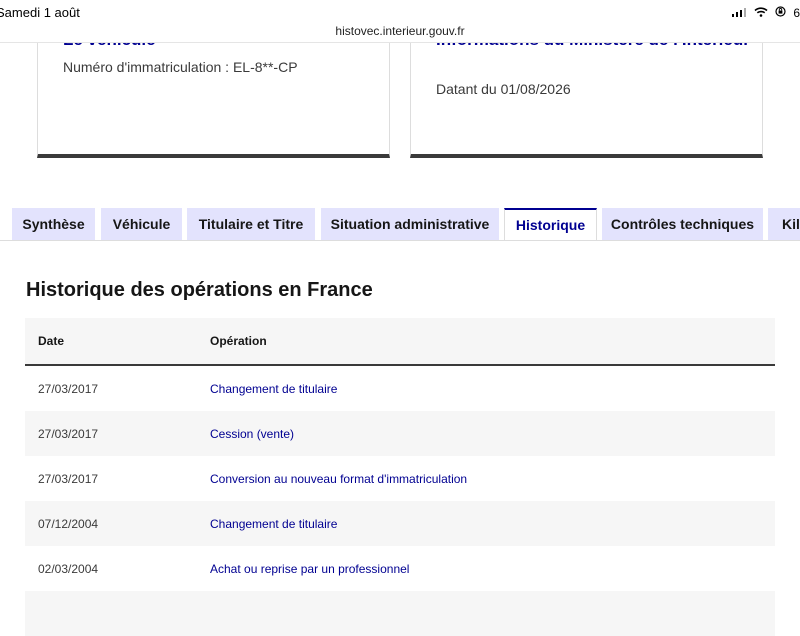  Describe the element at coordinates (68, 523) in the screenshot. I see `row-date: 07/12/2004` at that location.